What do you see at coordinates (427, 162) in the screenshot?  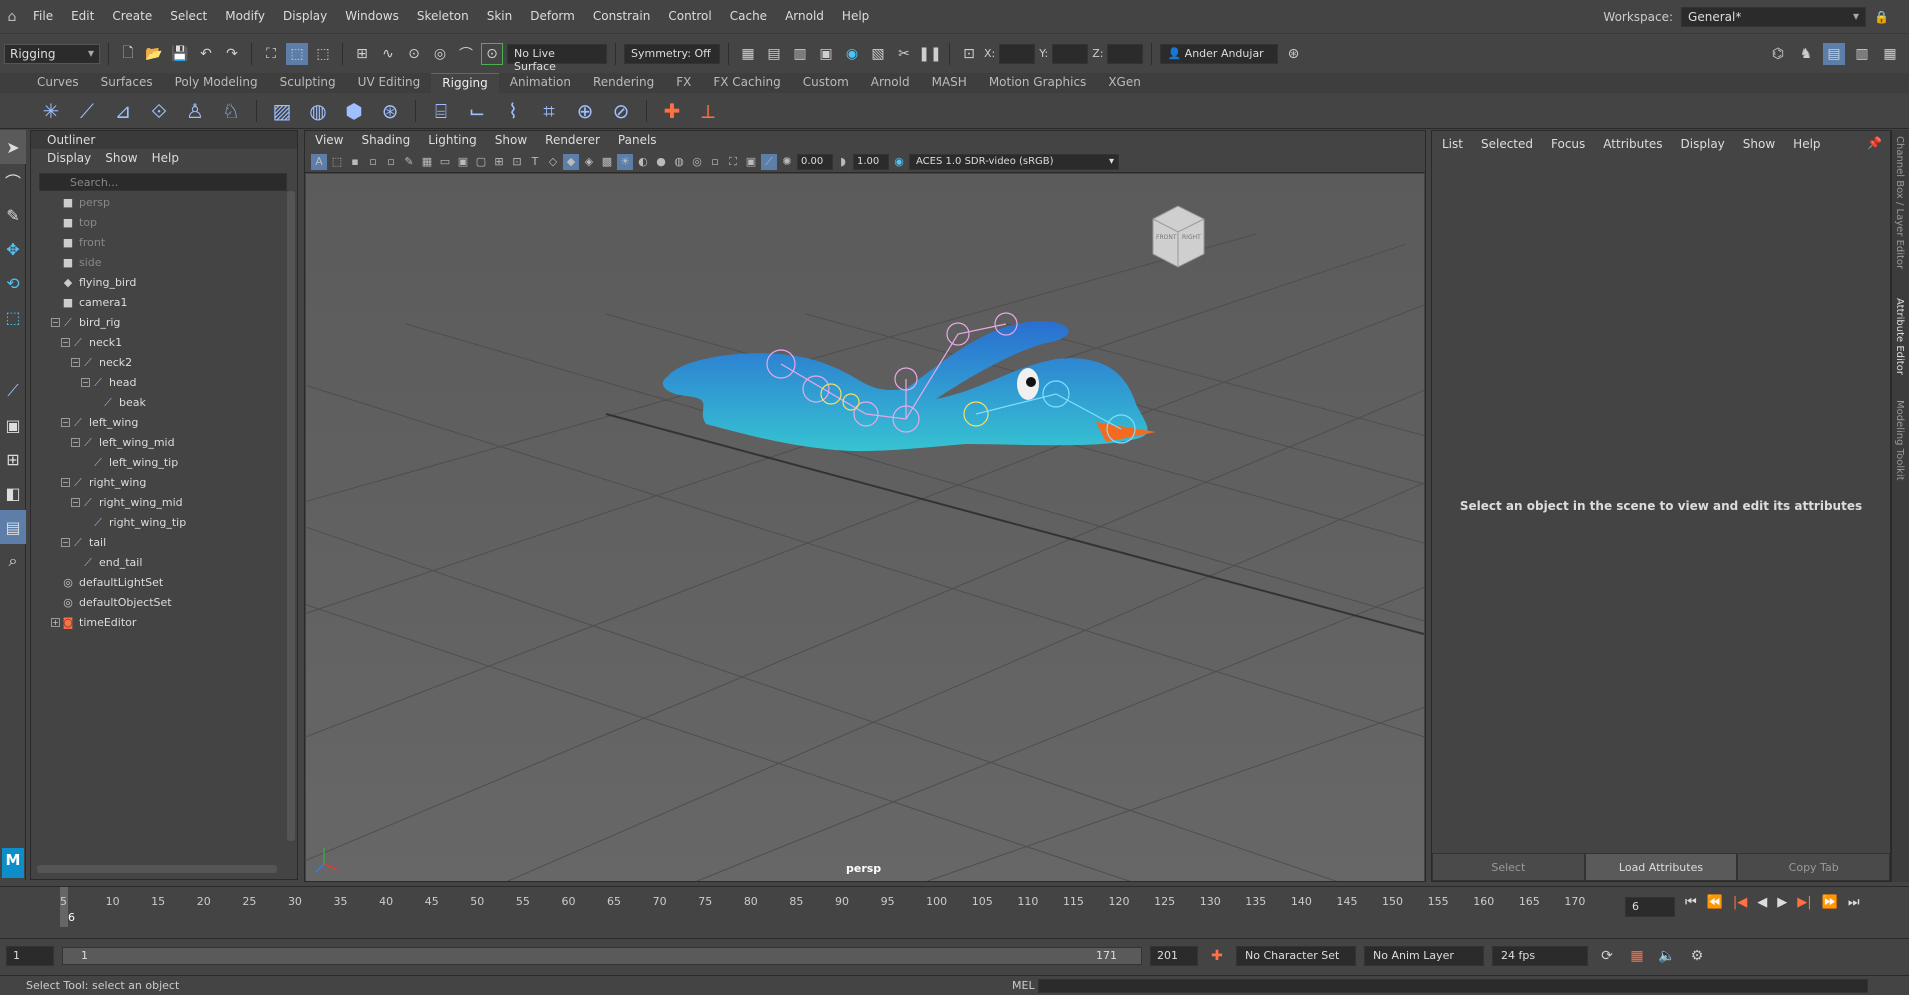 I see `grid-icon: ▦` at bounding box center [427, 162].